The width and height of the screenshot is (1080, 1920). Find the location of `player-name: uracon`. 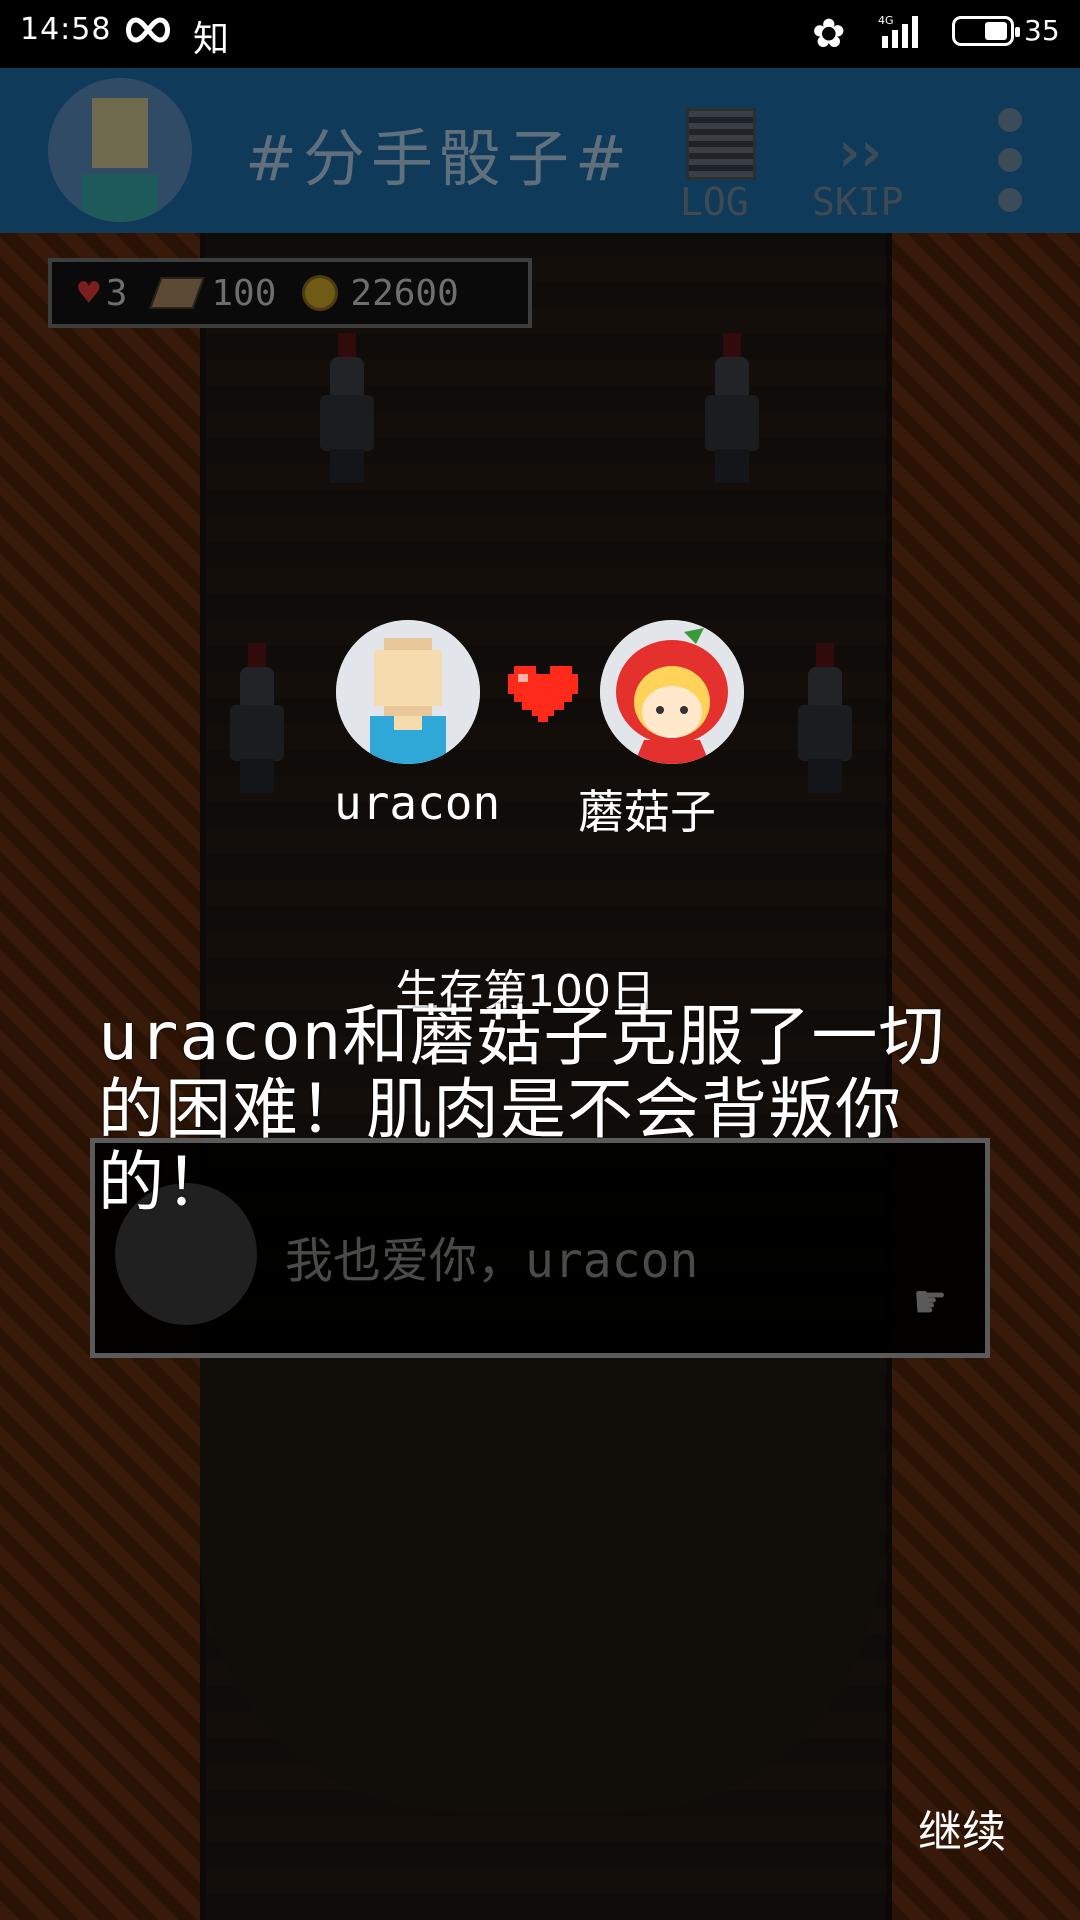

player-name: uracon is located at coordinates (417, 803).